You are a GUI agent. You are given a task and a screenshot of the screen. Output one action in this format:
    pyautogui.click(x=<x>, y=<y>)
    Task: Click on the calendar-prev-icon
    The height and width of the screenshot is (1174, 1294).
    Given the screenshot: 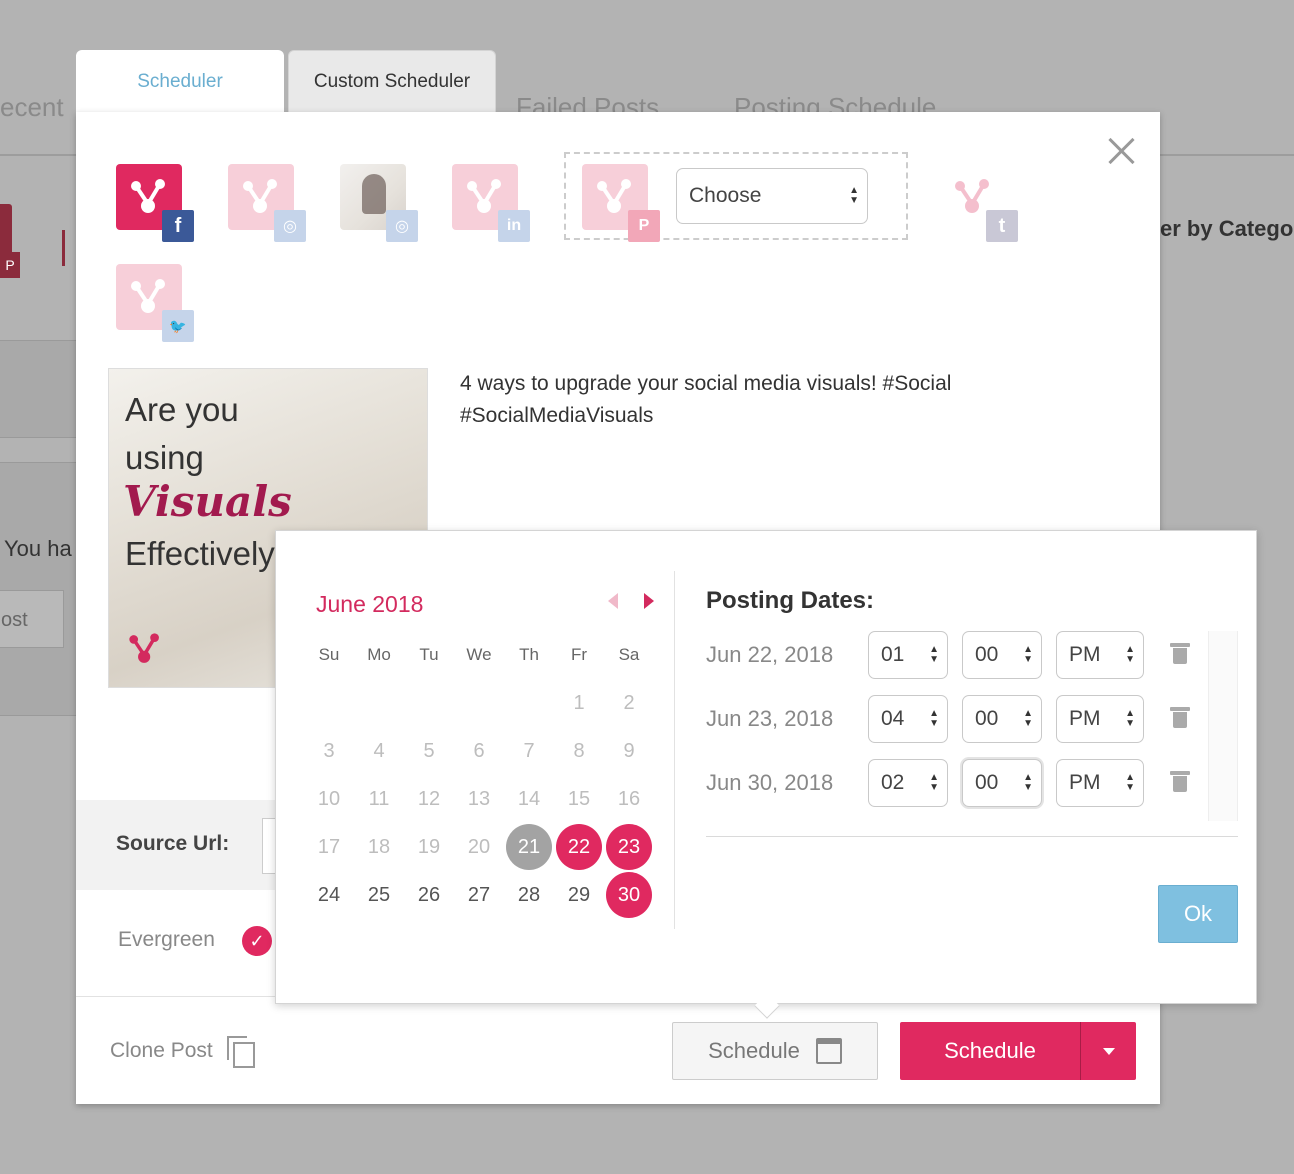 What is the action you would take?
    pyautogui.click(x=613, y=601)
    